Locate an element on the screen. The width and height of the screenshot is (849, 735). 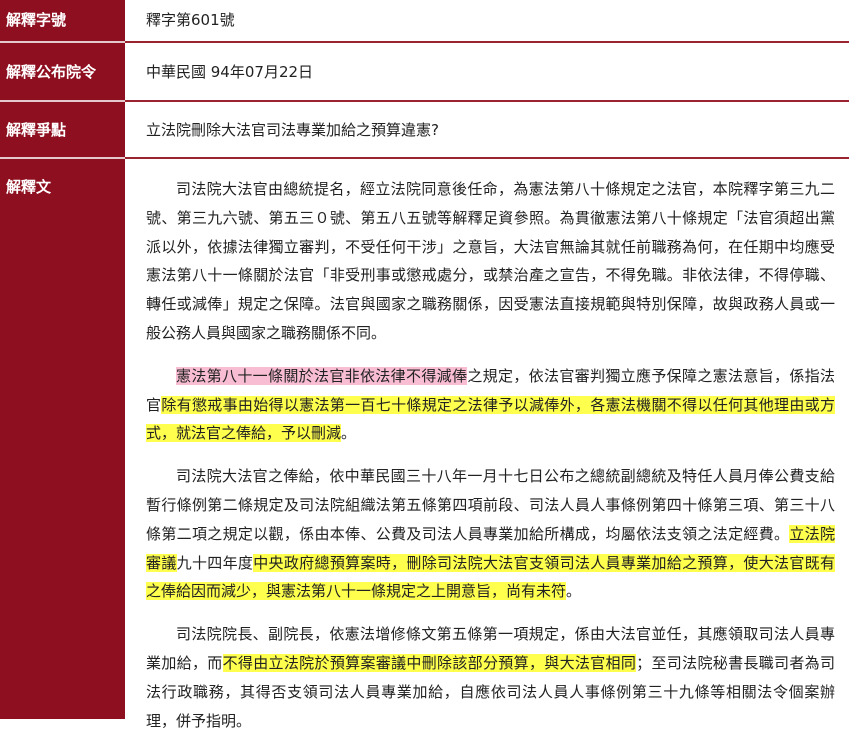
value-issue: 立法院刪除大法官司法專業加給之預算違憲? is located at coordinates (292, 130).